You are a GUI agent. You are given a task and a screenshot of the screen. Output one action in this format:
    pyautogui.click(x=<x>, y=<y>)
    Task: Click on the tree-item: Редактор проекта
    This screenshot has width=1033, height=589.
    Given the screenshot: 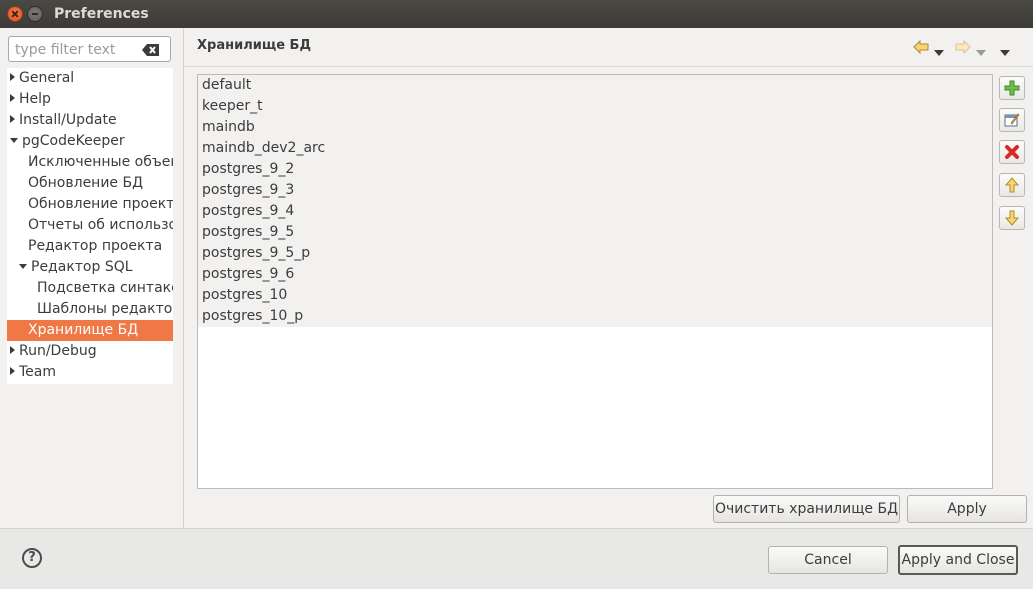 What is the action you would take?
    pyautogui.click(x=90, y=246)
    